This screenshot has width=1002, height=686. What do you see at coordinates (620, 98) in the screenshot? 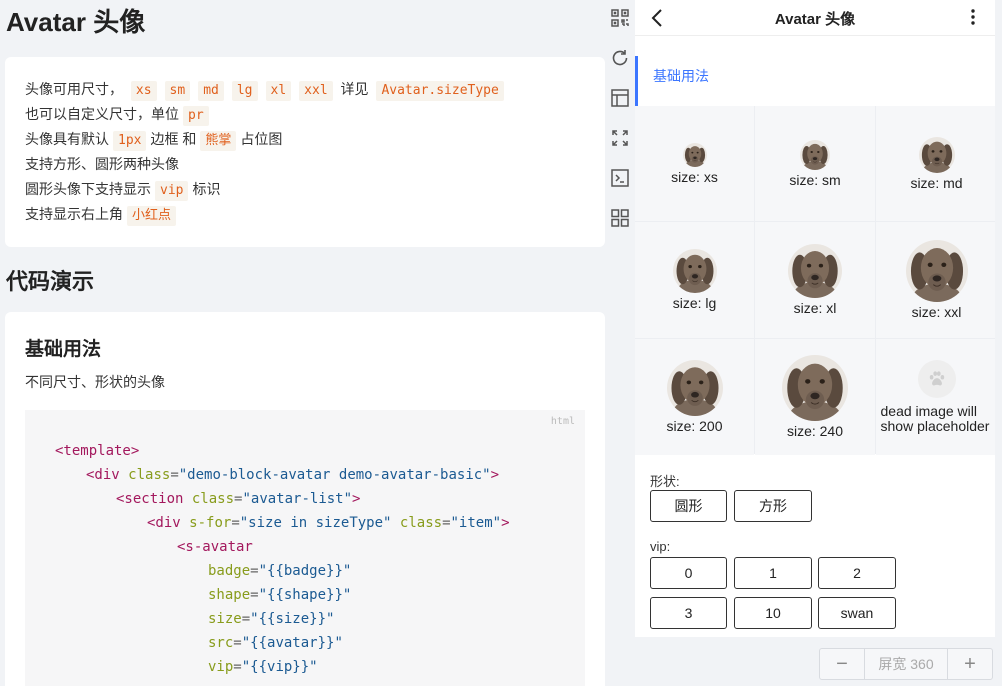
I see `layout-icon` at bounding box center [620, 98].